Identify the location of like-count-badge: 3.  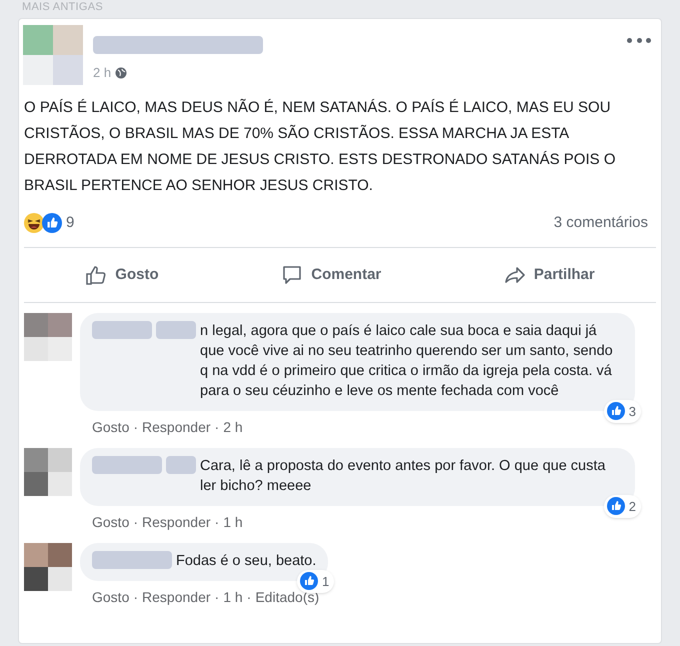
(622, 411).